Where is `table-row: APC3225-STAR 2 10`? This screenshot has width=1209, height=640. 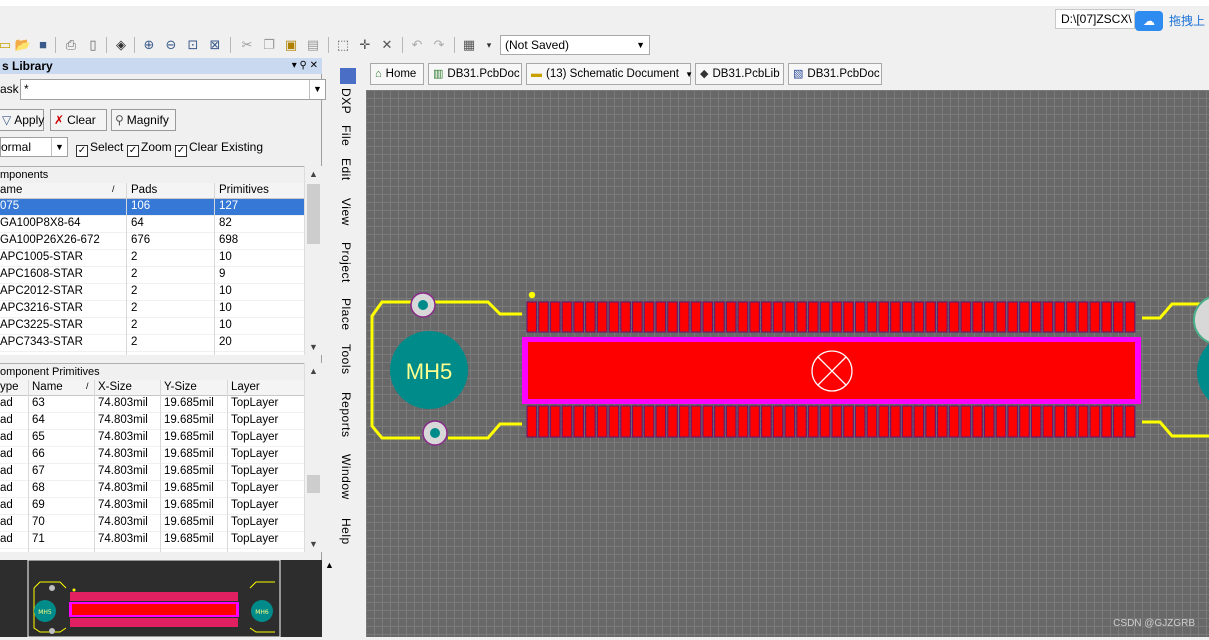
table-row: APC3225-STAR 2 10 is located at coordinates (152, 326).